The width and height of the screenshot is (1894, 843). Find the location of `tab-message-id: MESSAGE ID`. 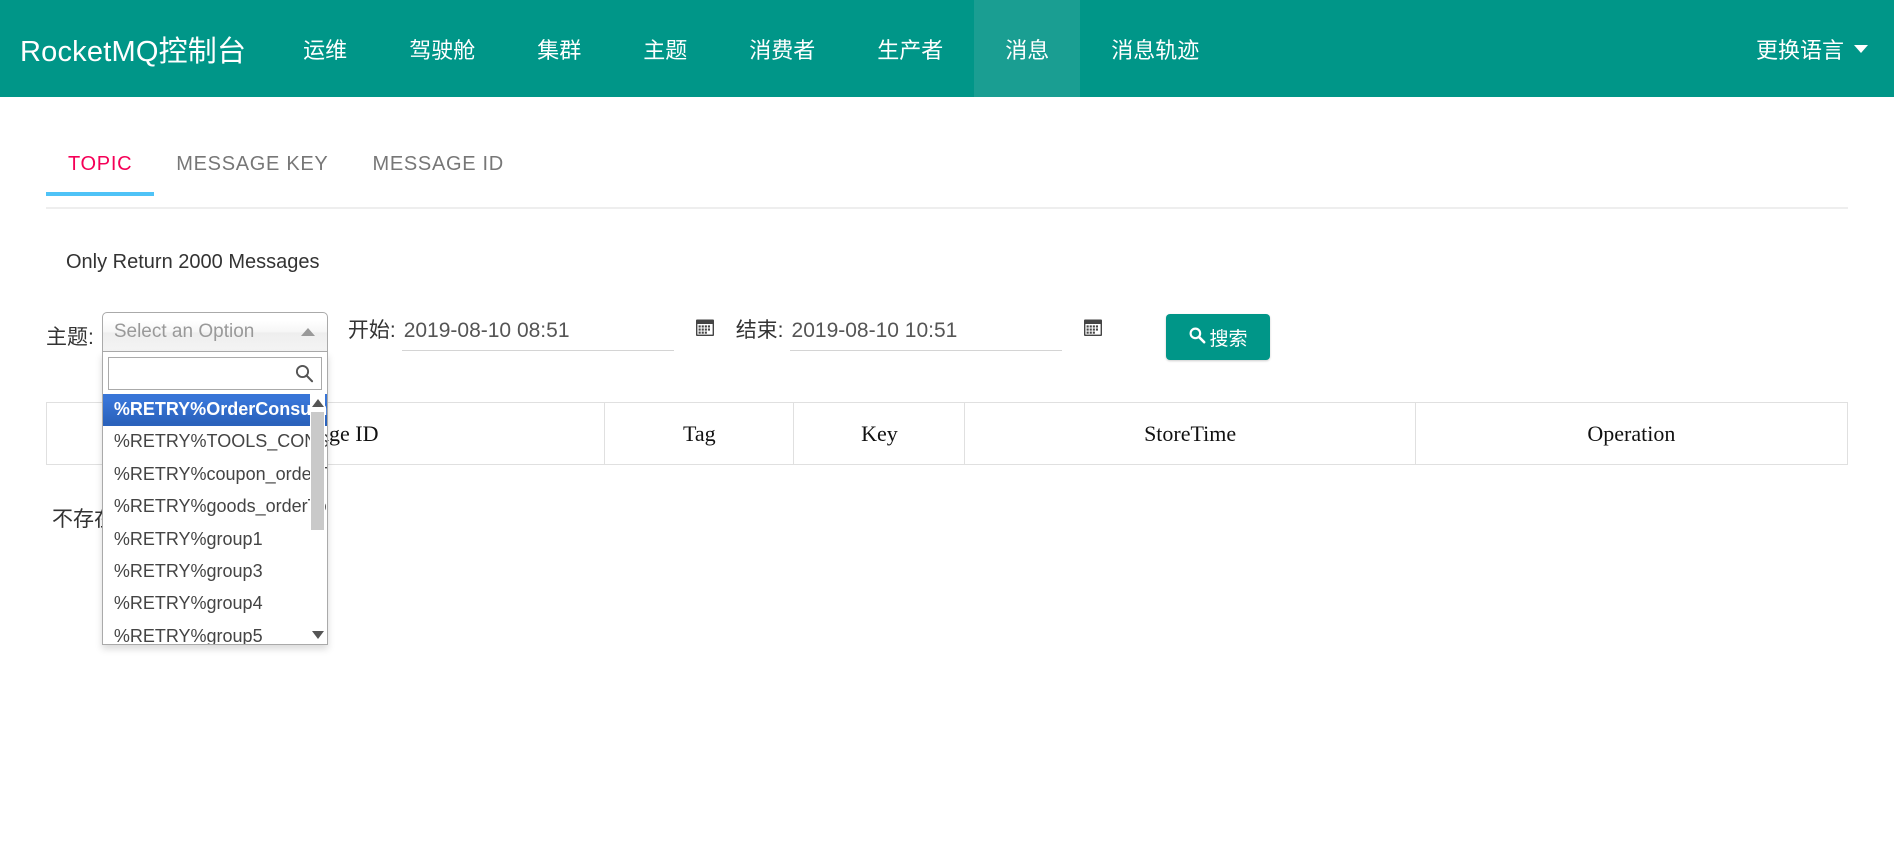

tab-message-id: MESSAGE ID is located at coordinates (437, 169).